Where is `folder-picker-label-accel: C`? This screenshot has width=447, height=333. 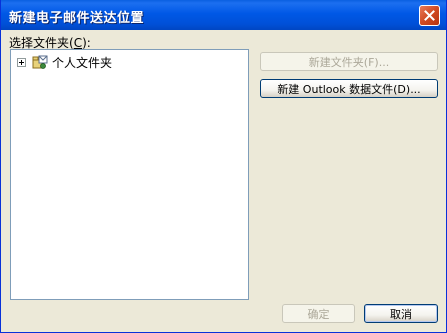 folder-picker-label-accel: C is located at coordinates (78, 43).